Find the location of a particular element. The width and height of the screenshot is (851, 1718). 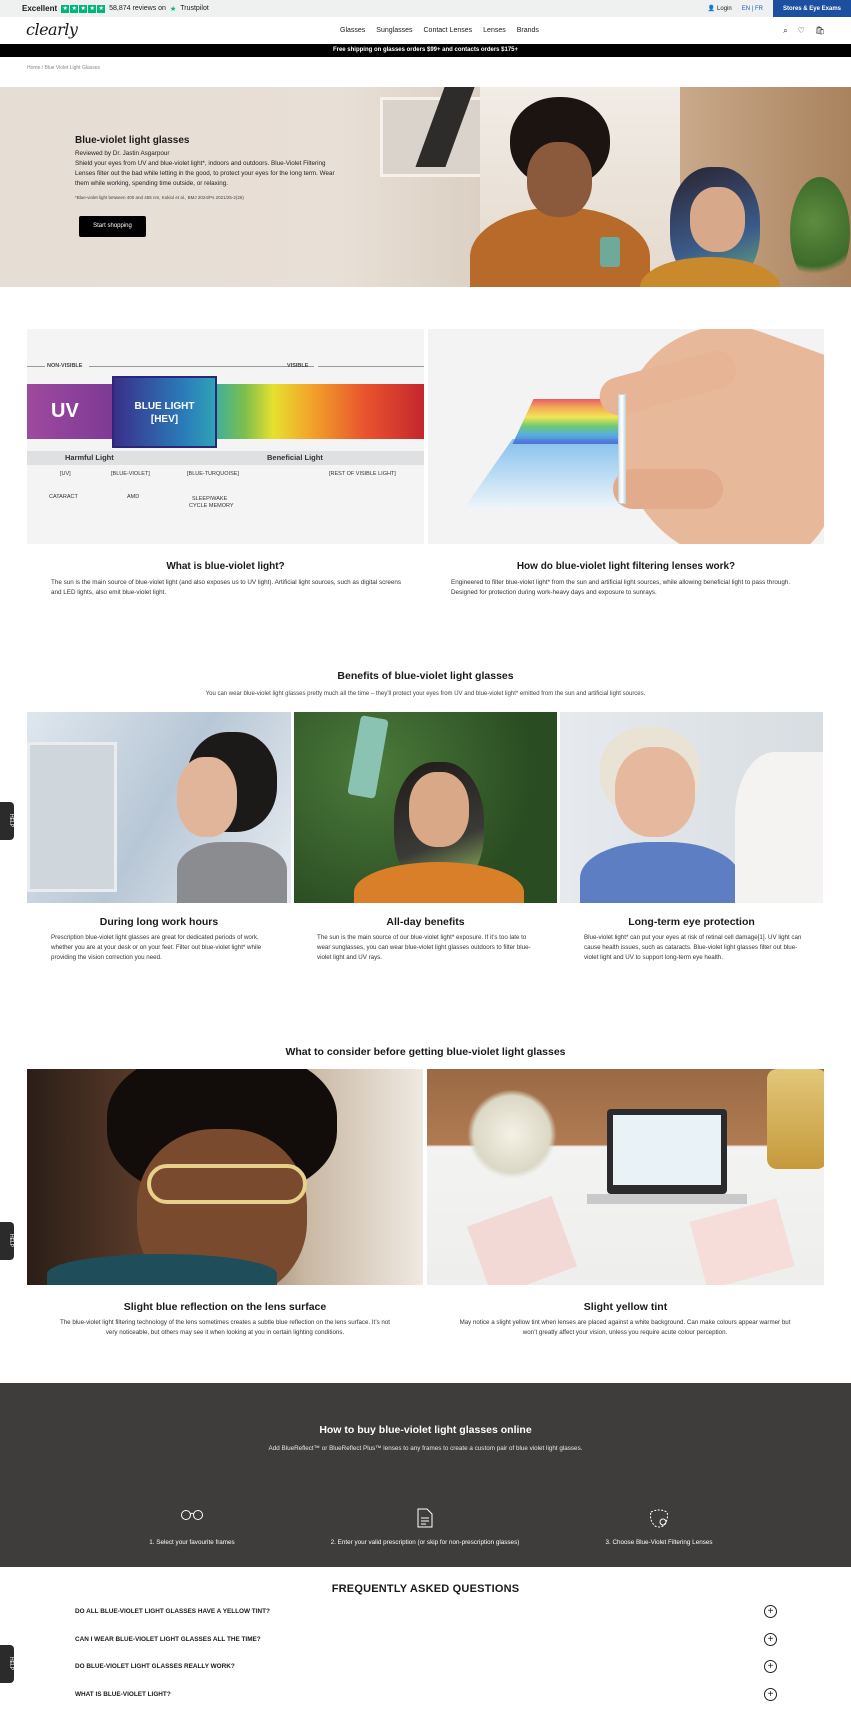

nav-contact-lenses: Contact Lenses is located at coordinates (448, 30).